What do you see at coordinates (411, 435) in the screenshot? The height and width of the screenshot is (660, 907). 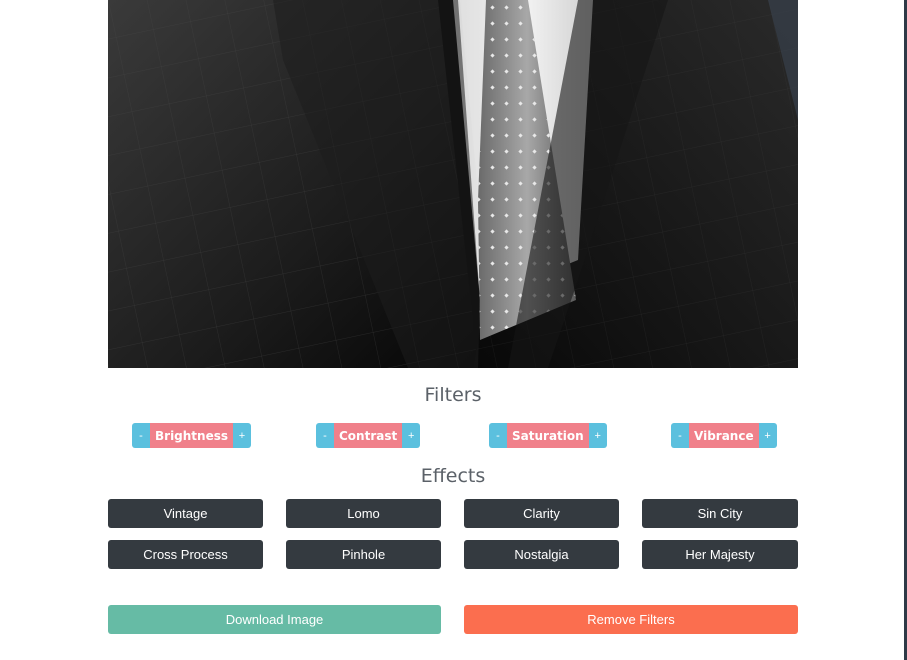 I see `contrast-increase-button: +` at bounding box center [411, 435].